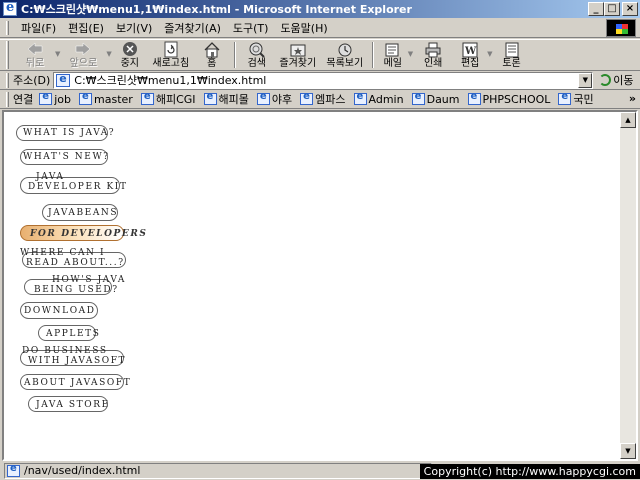  Describe the element at coordinates (435, 98) in the screenshot. I see `link-daum: Daum` at that location.